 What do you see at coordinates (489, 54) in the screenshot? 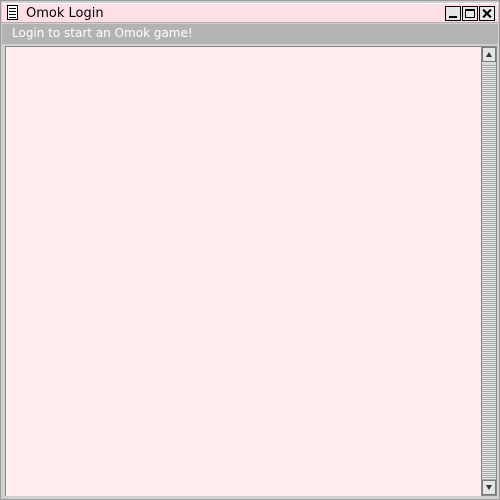
I see `scroll-up-arrow-icon` at bounding box center [489, 54].